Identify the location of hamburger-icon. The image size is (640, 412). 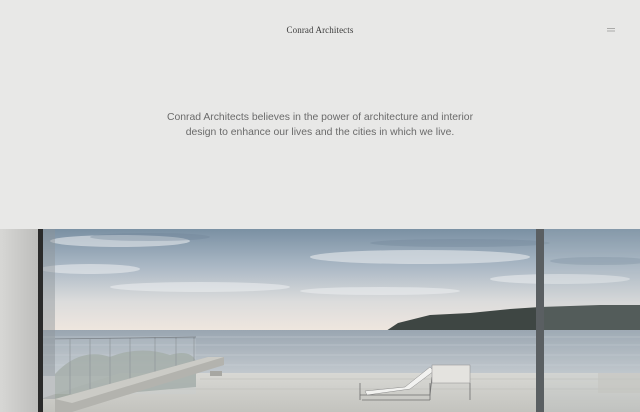
(611, 30).